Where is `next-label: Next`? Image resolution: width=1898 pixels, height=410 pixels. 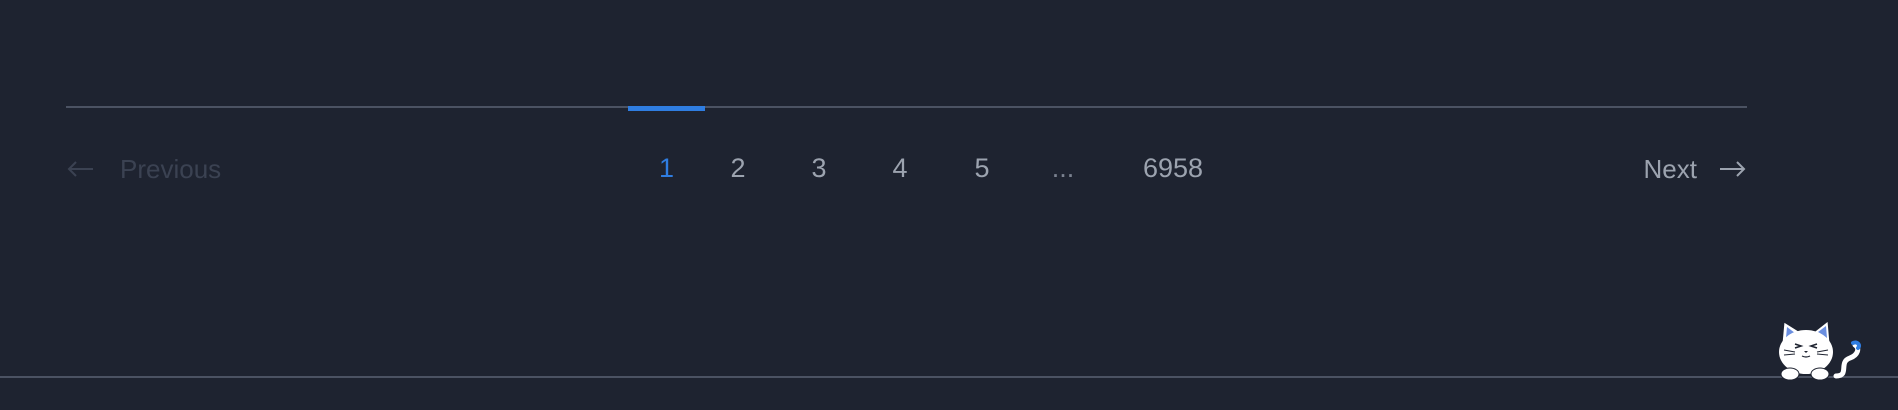 next-label: Next is located at coordinates (1670, 168).